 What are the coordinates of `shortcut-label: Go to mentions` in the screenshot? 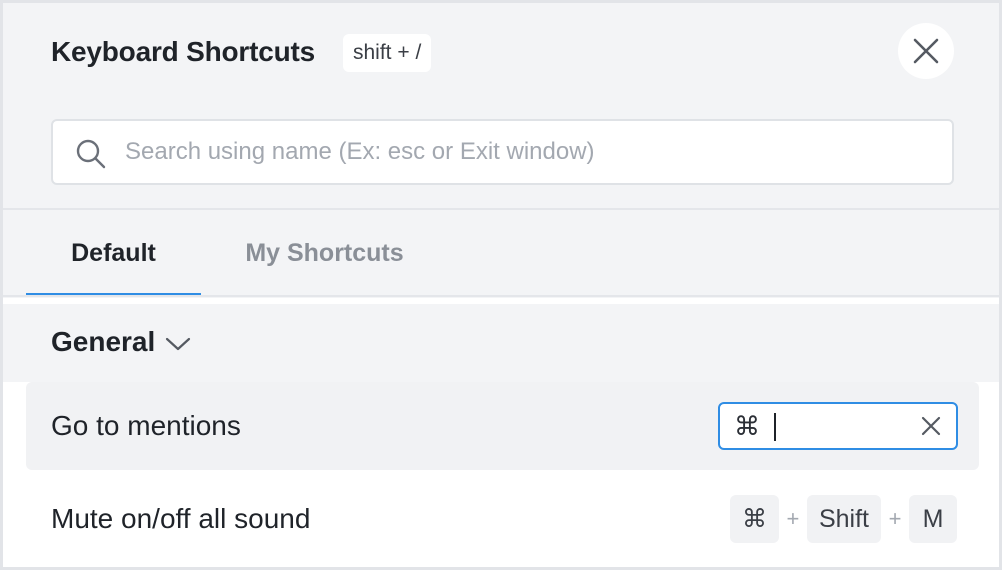 It's located at (146, 425).